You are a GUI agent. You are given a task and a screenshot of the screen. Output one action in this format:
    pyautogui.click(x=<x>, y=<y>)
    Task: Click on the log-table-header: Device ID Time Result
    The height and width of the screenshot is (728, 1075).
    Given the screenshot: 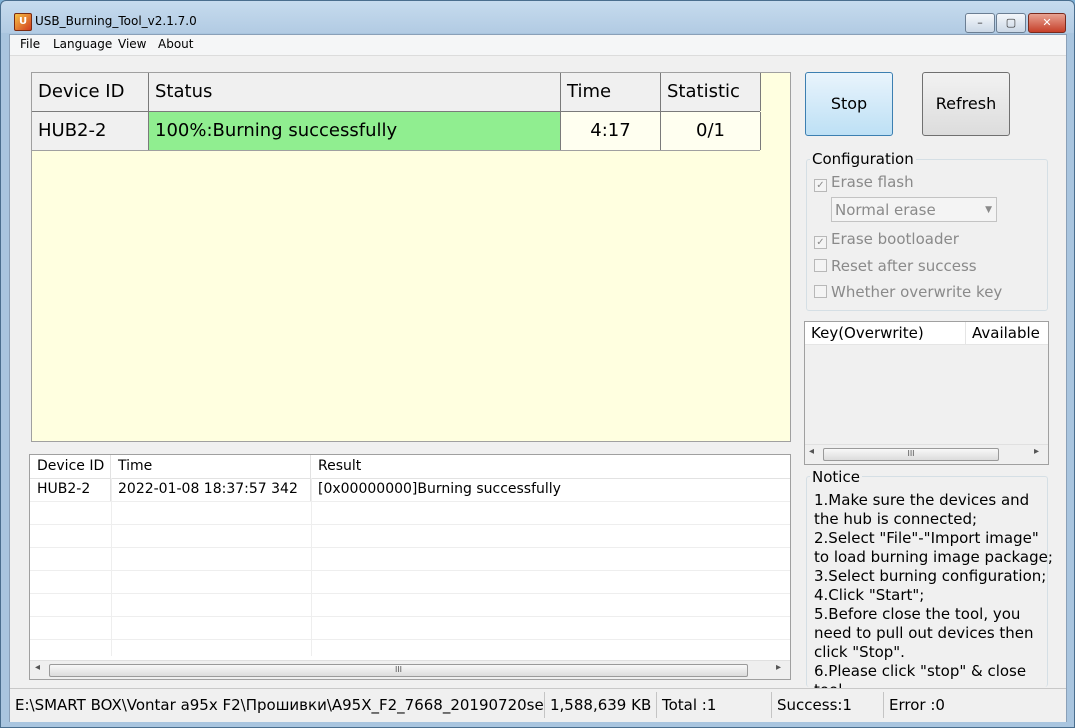 What is the action you would take?
    pyautogui.click(x=410, y=467)
    